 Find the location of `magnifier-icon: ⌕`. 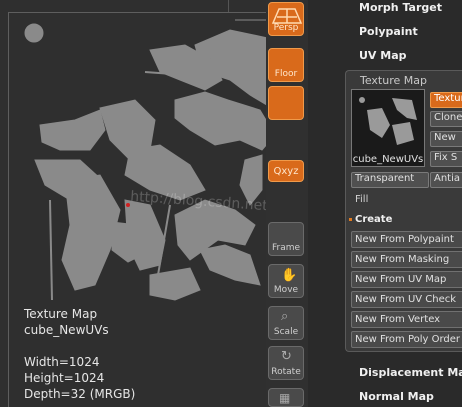

magnifier-icon: ⌕ is located at coordinates (285, 316).